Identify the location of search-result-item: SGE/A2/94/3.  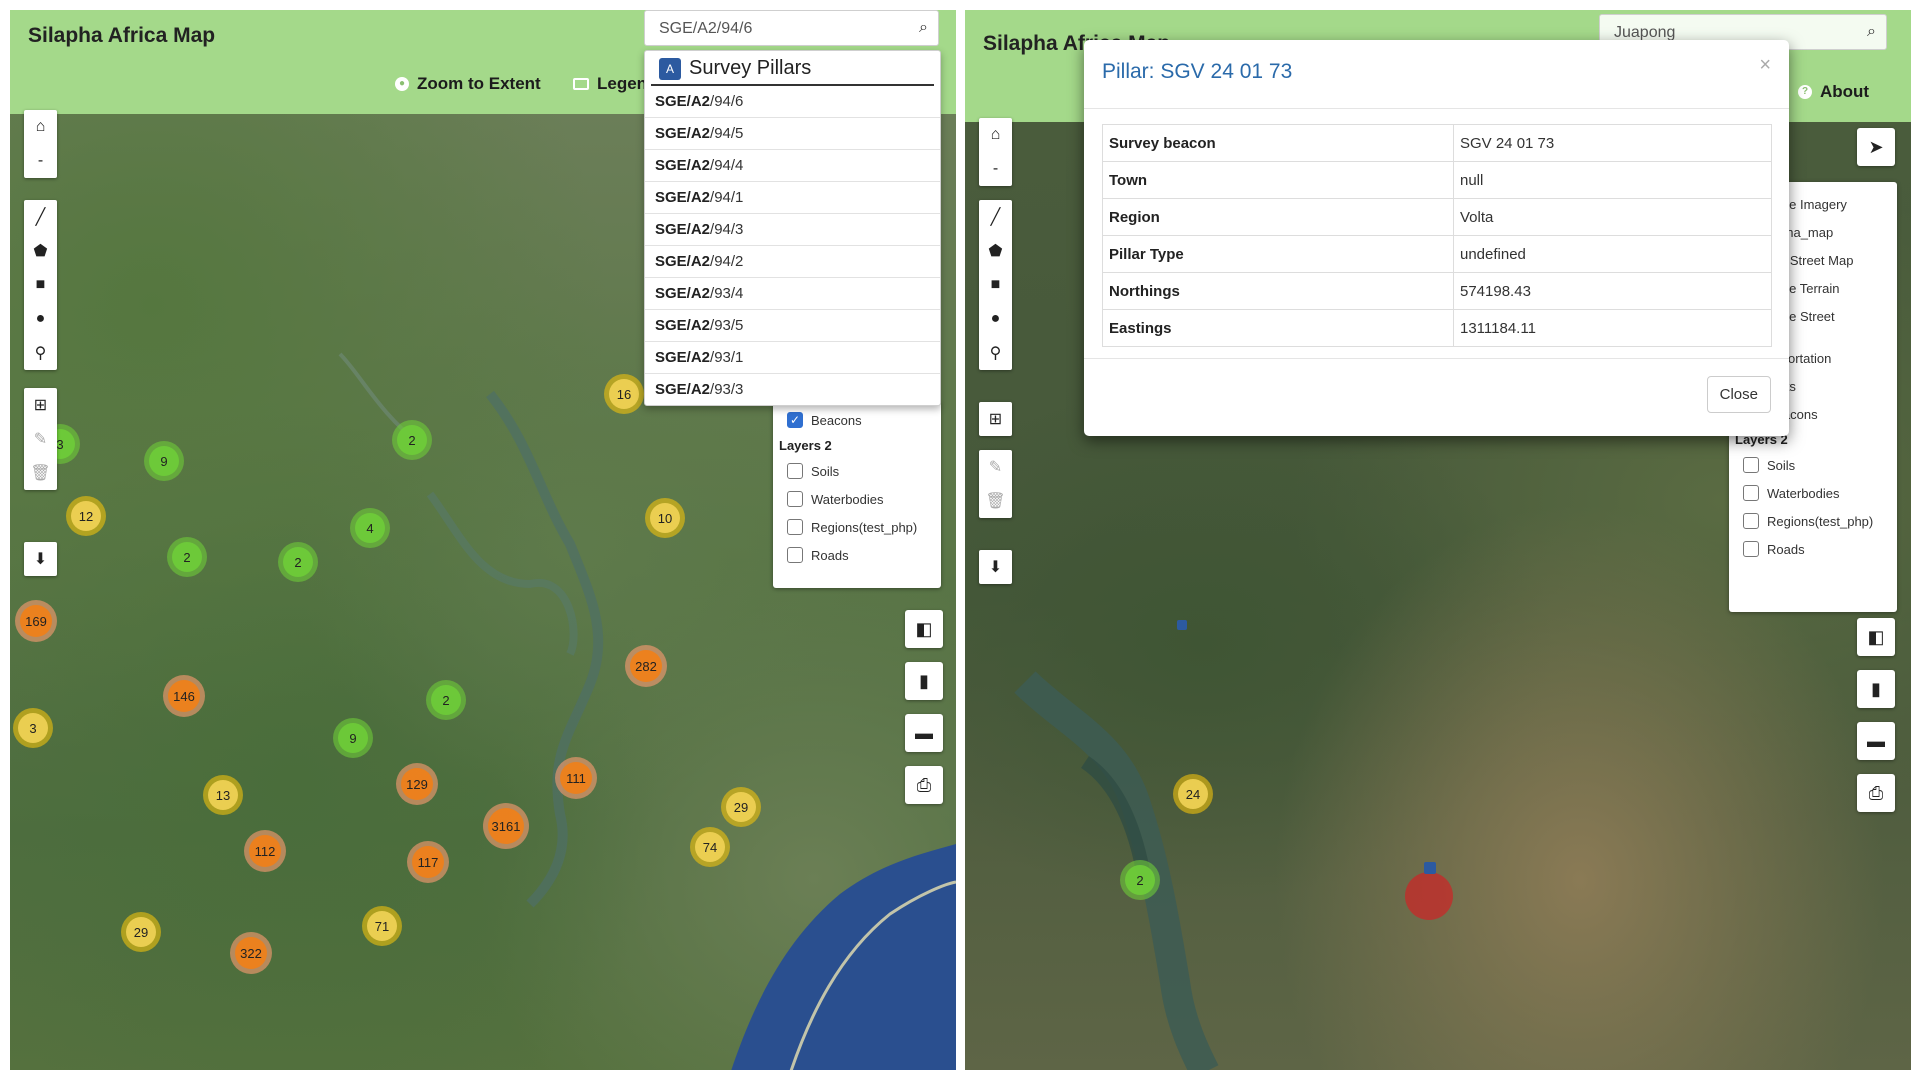
(792, 230).